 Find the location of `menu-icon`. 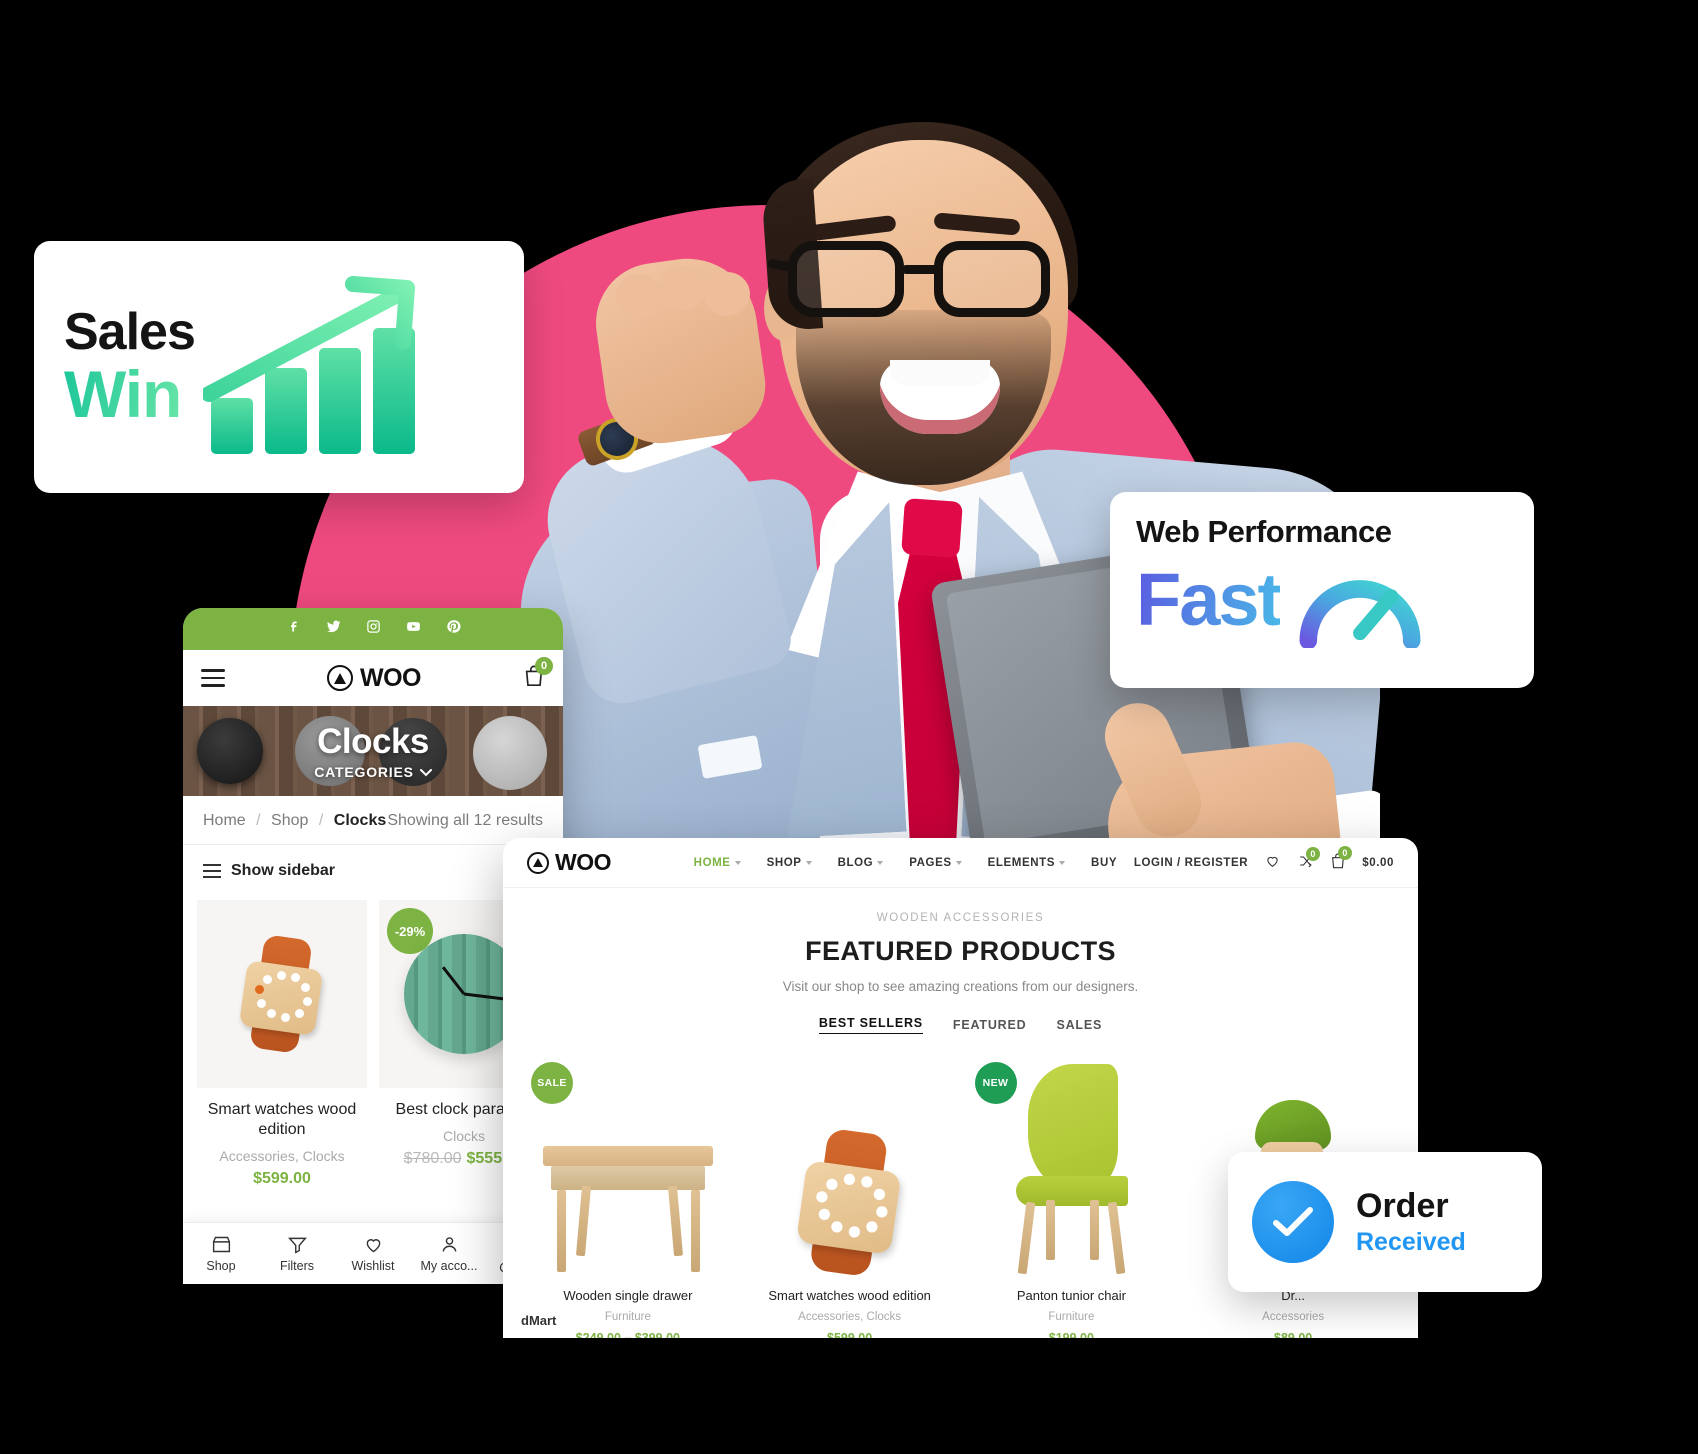

menu-icon is located at coordinates (213, 678).